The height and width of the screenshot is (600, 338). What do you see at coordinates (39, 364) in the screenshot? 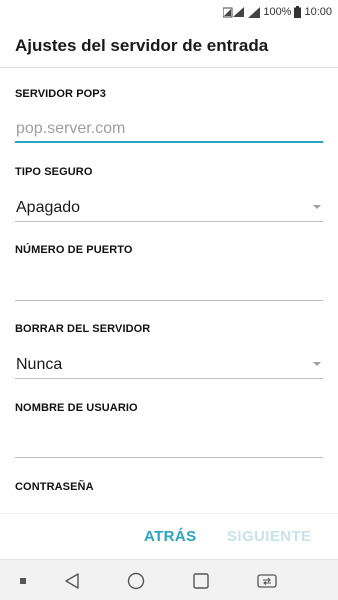
I see `delete-from-server-value: Nunca` at bounding box center [39, 364].